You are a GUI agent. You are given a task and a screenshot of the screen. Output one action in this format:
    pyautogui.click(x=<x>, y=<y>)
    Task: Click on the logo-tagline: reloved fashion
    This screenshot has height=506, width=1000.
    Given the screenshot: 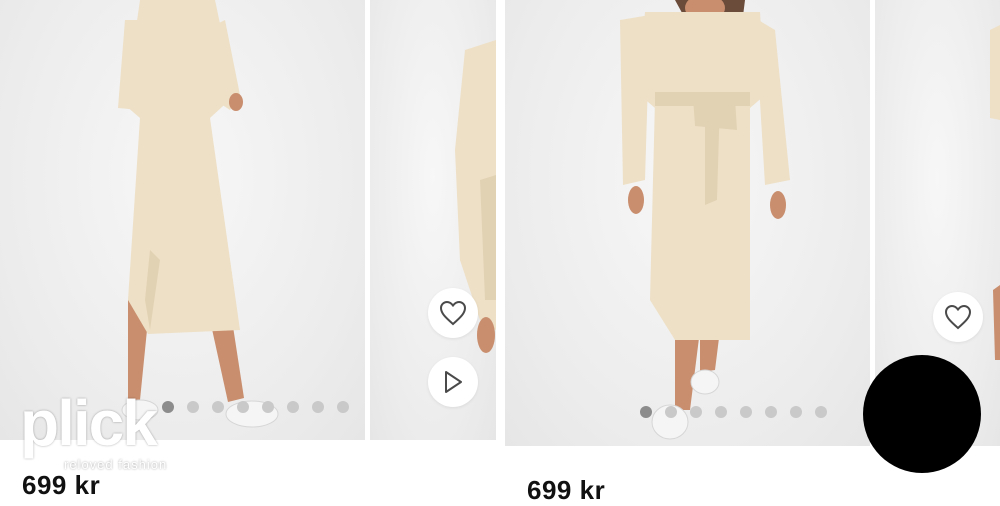 What is the action you would take?
    pyautogui.click(x=116, y=464)
    